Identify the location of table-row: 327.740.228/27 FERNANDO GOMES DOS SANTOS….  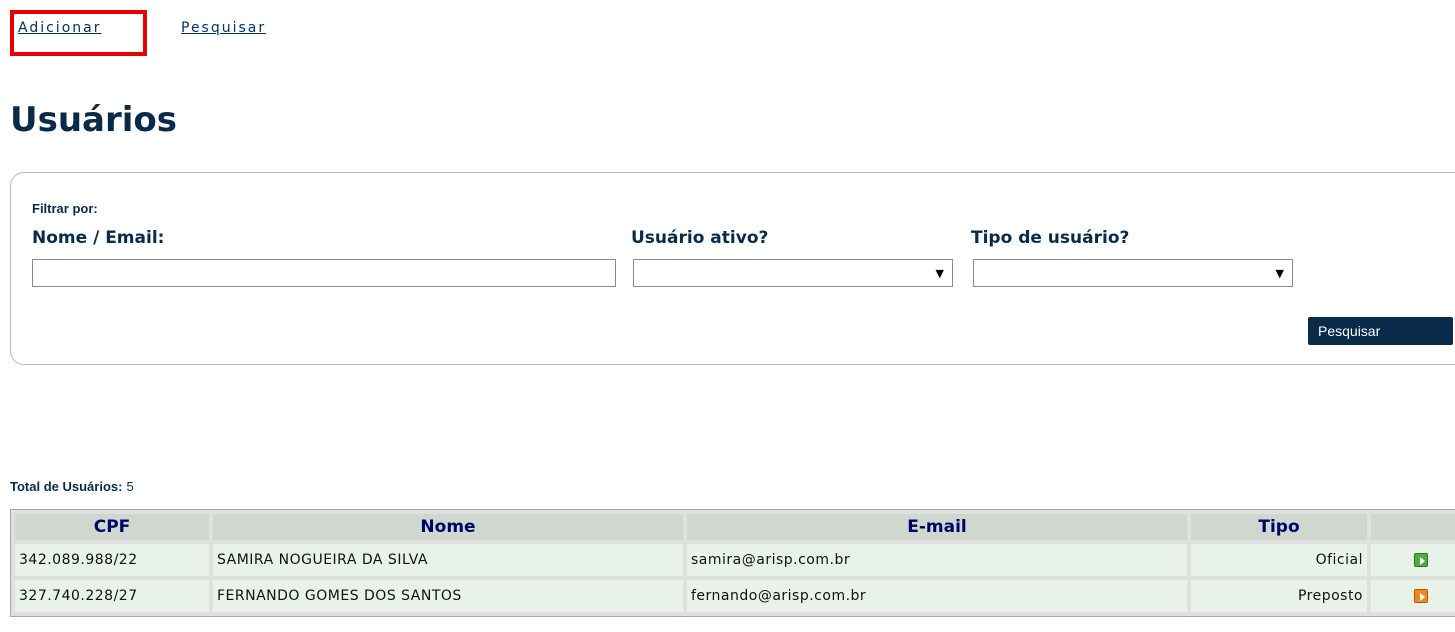
(735, 596).